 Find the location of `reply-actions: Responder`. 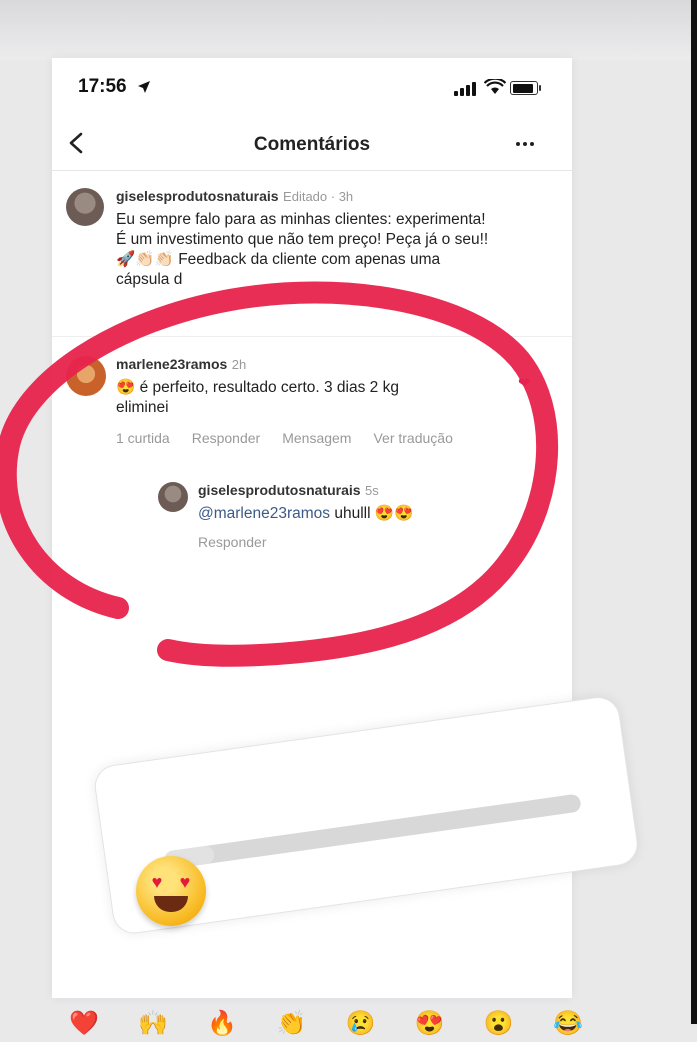

reply-actions: Responder is located at coordinates (232, 542).